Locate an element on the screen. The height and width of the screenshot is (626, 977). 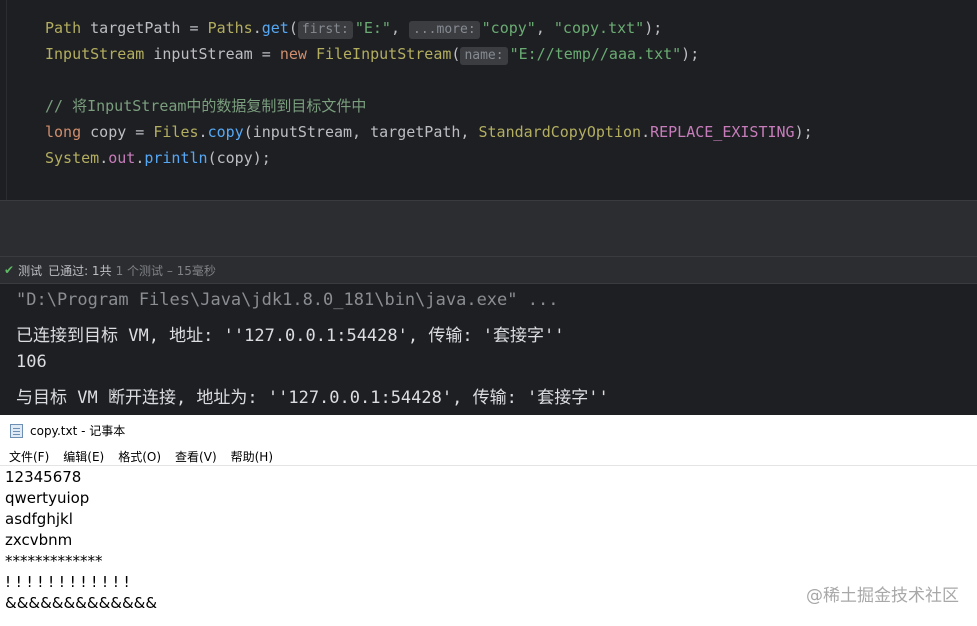
text-line: ! ! ! ! ! ! ! ! ! ! ! ! is located at coordinates (67, 582).